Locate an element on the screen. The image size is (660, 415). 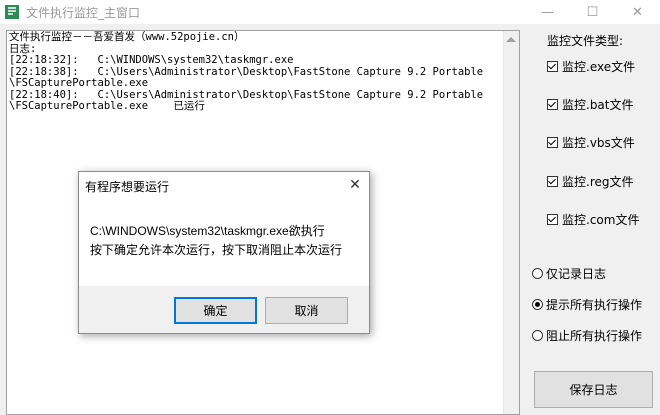
check-label: 监控.exe文件 is located at coordinates (599, 66).